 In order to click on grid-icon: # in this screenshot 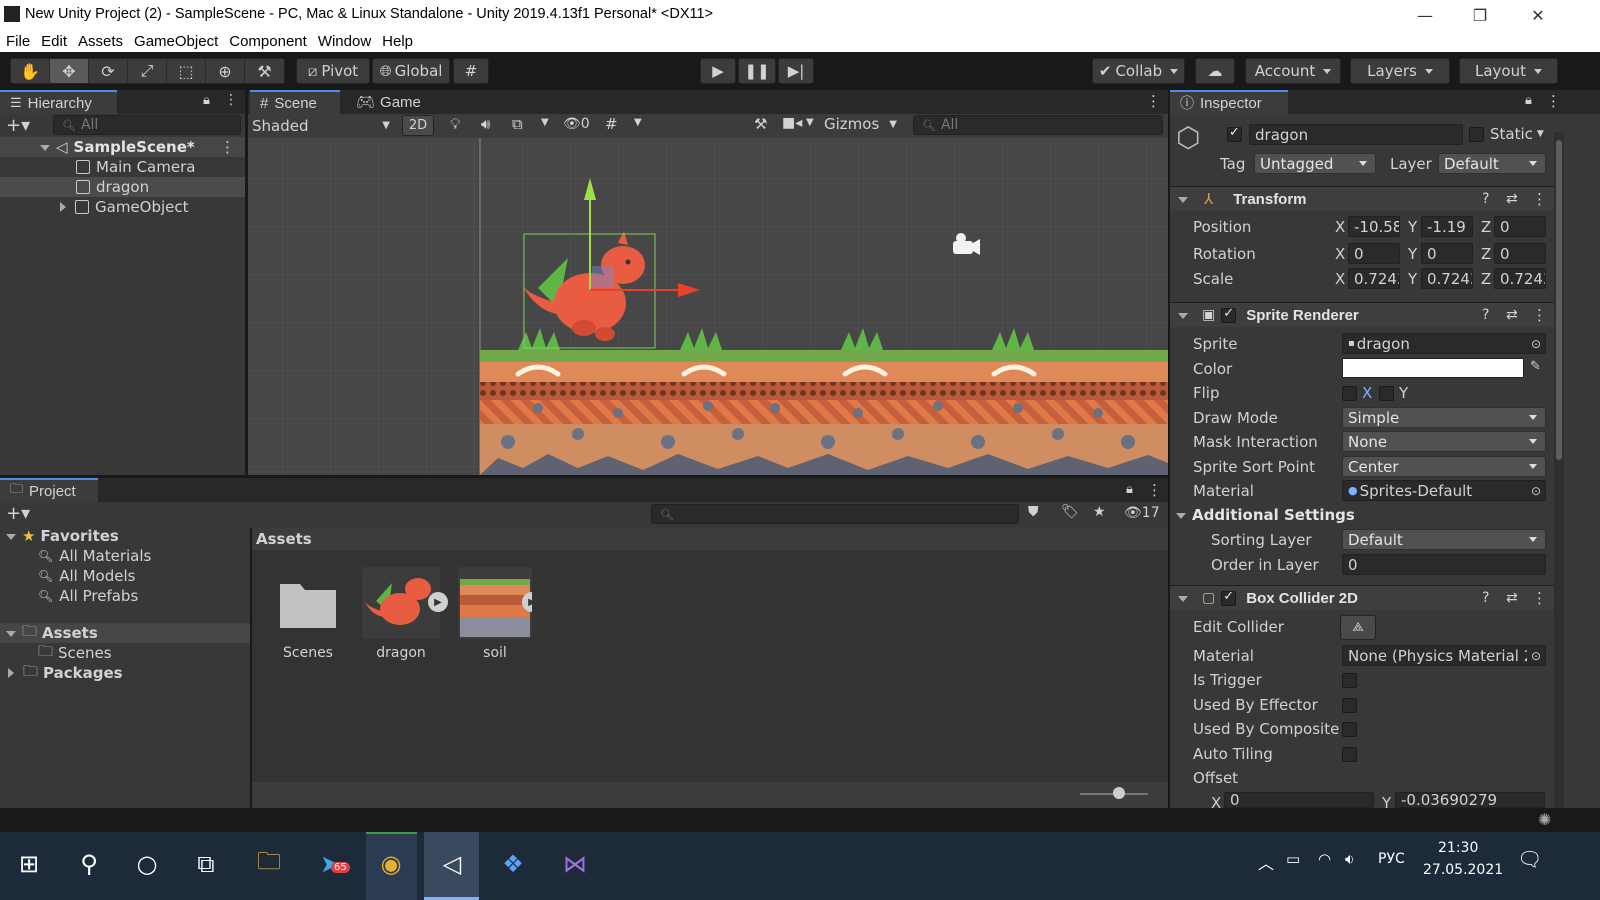, I will do `click(611, 124)`.